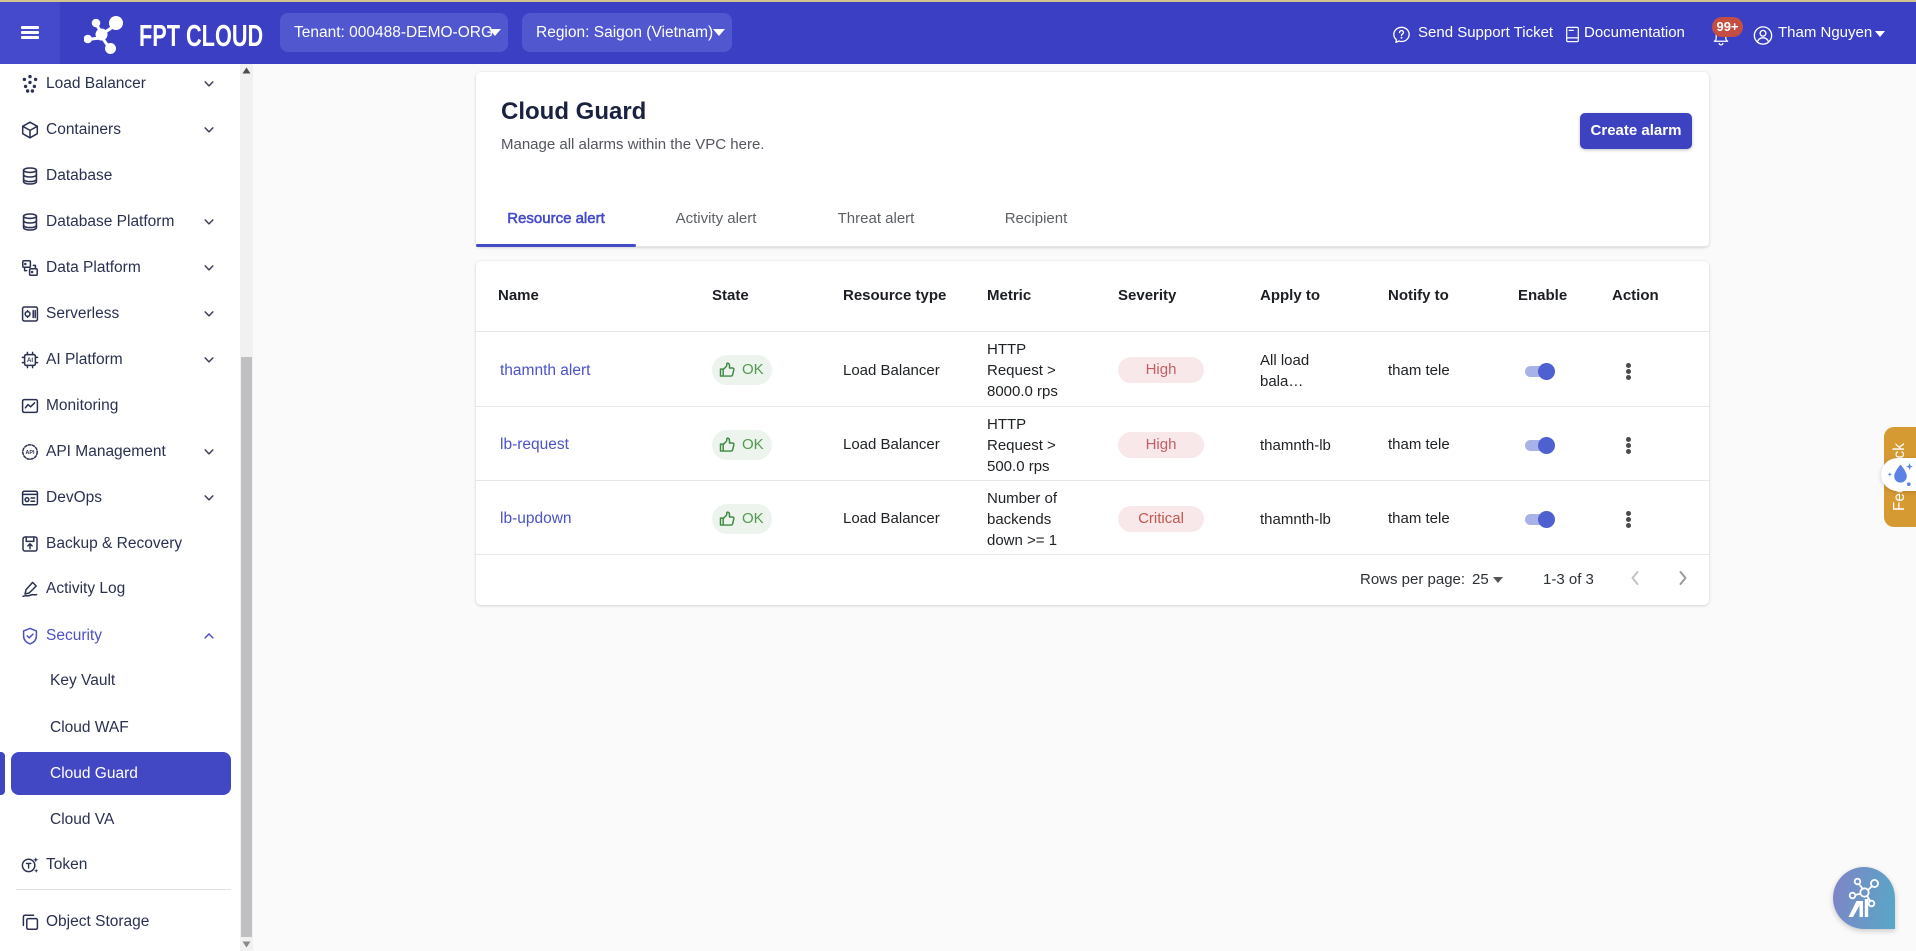 The image size is (1916, 951). What do you see at coordinates (30, 361) in the screenshot?
I see `svg-text: AI` at bounding box center [30, 361].